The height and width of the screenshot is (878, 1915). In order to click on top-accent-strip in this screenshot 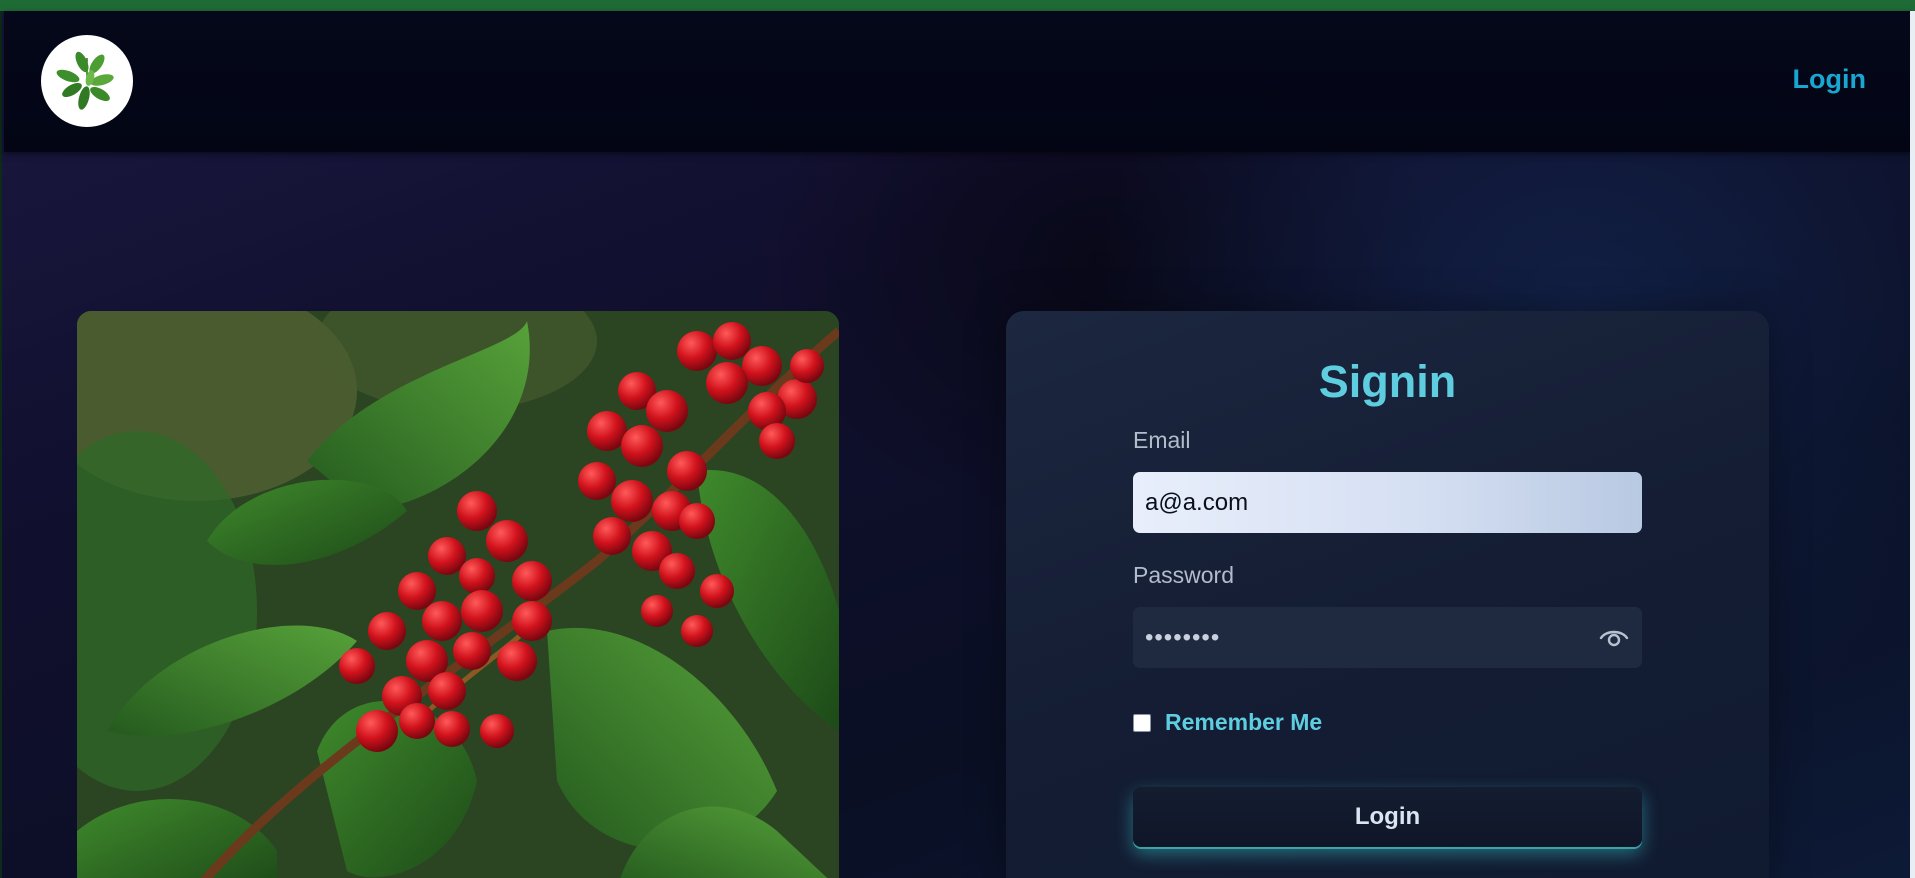, I will do `click(957, 5)`.